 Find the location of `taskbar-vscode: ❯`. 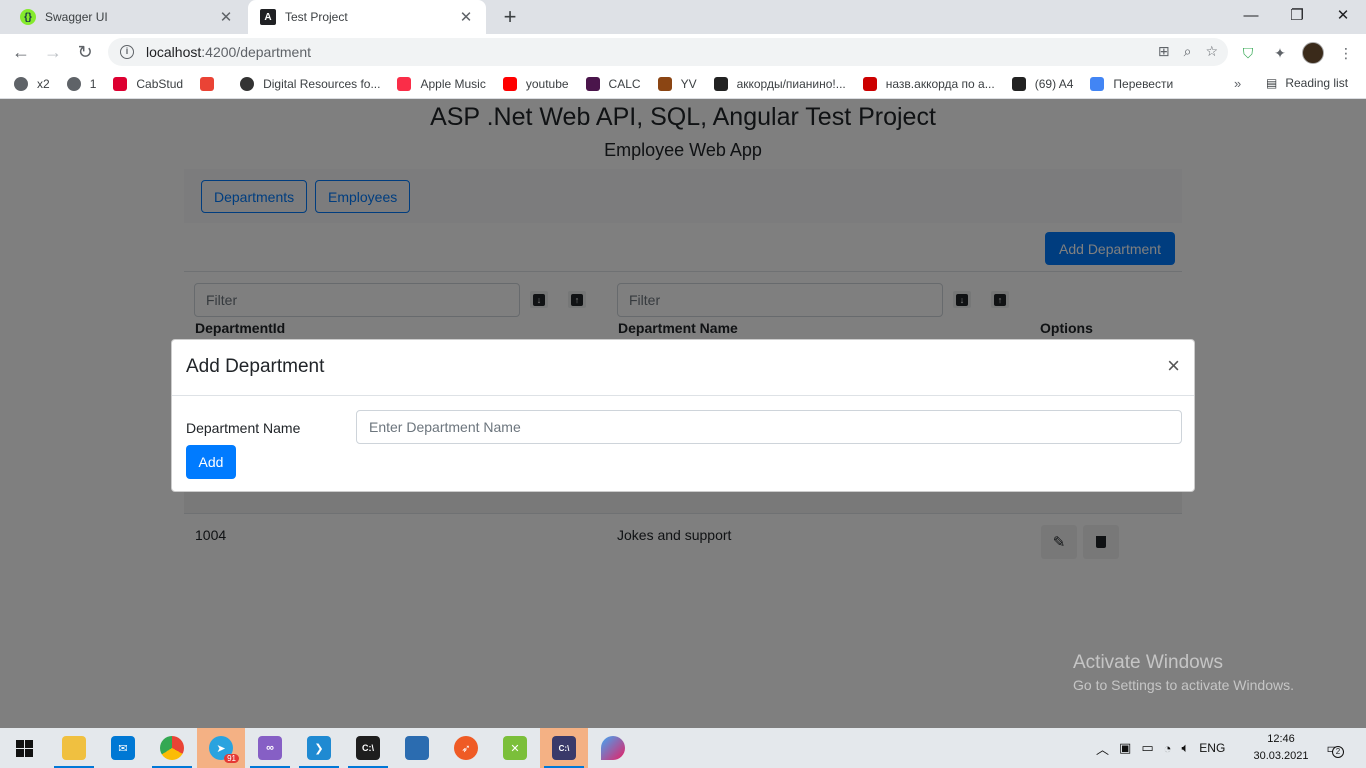

taskbar-vscode: ❯ is located at coordinates (319, 748).